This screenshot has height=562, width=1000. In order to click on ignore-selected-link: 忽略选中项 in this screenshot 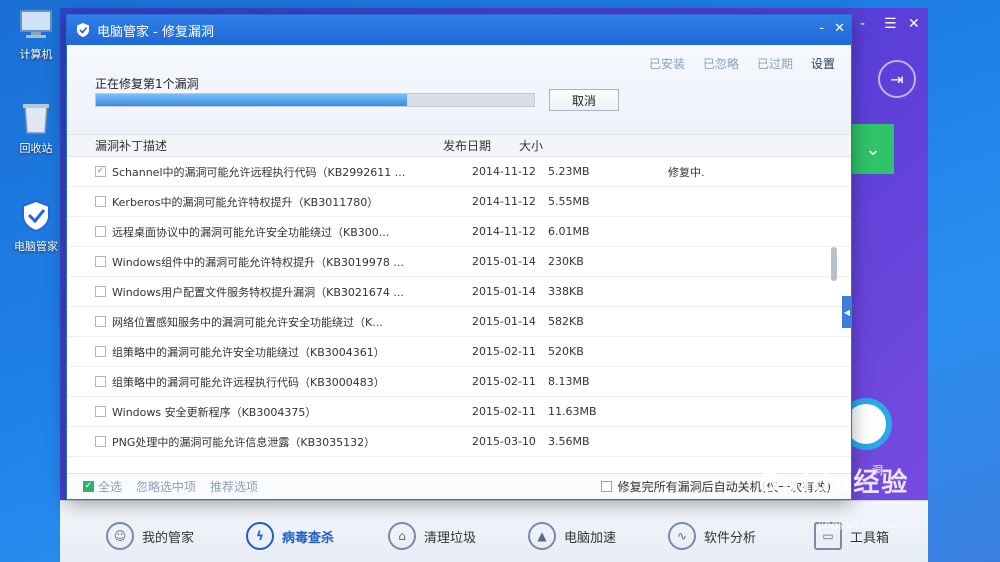, I will do `click(166, 486)`.